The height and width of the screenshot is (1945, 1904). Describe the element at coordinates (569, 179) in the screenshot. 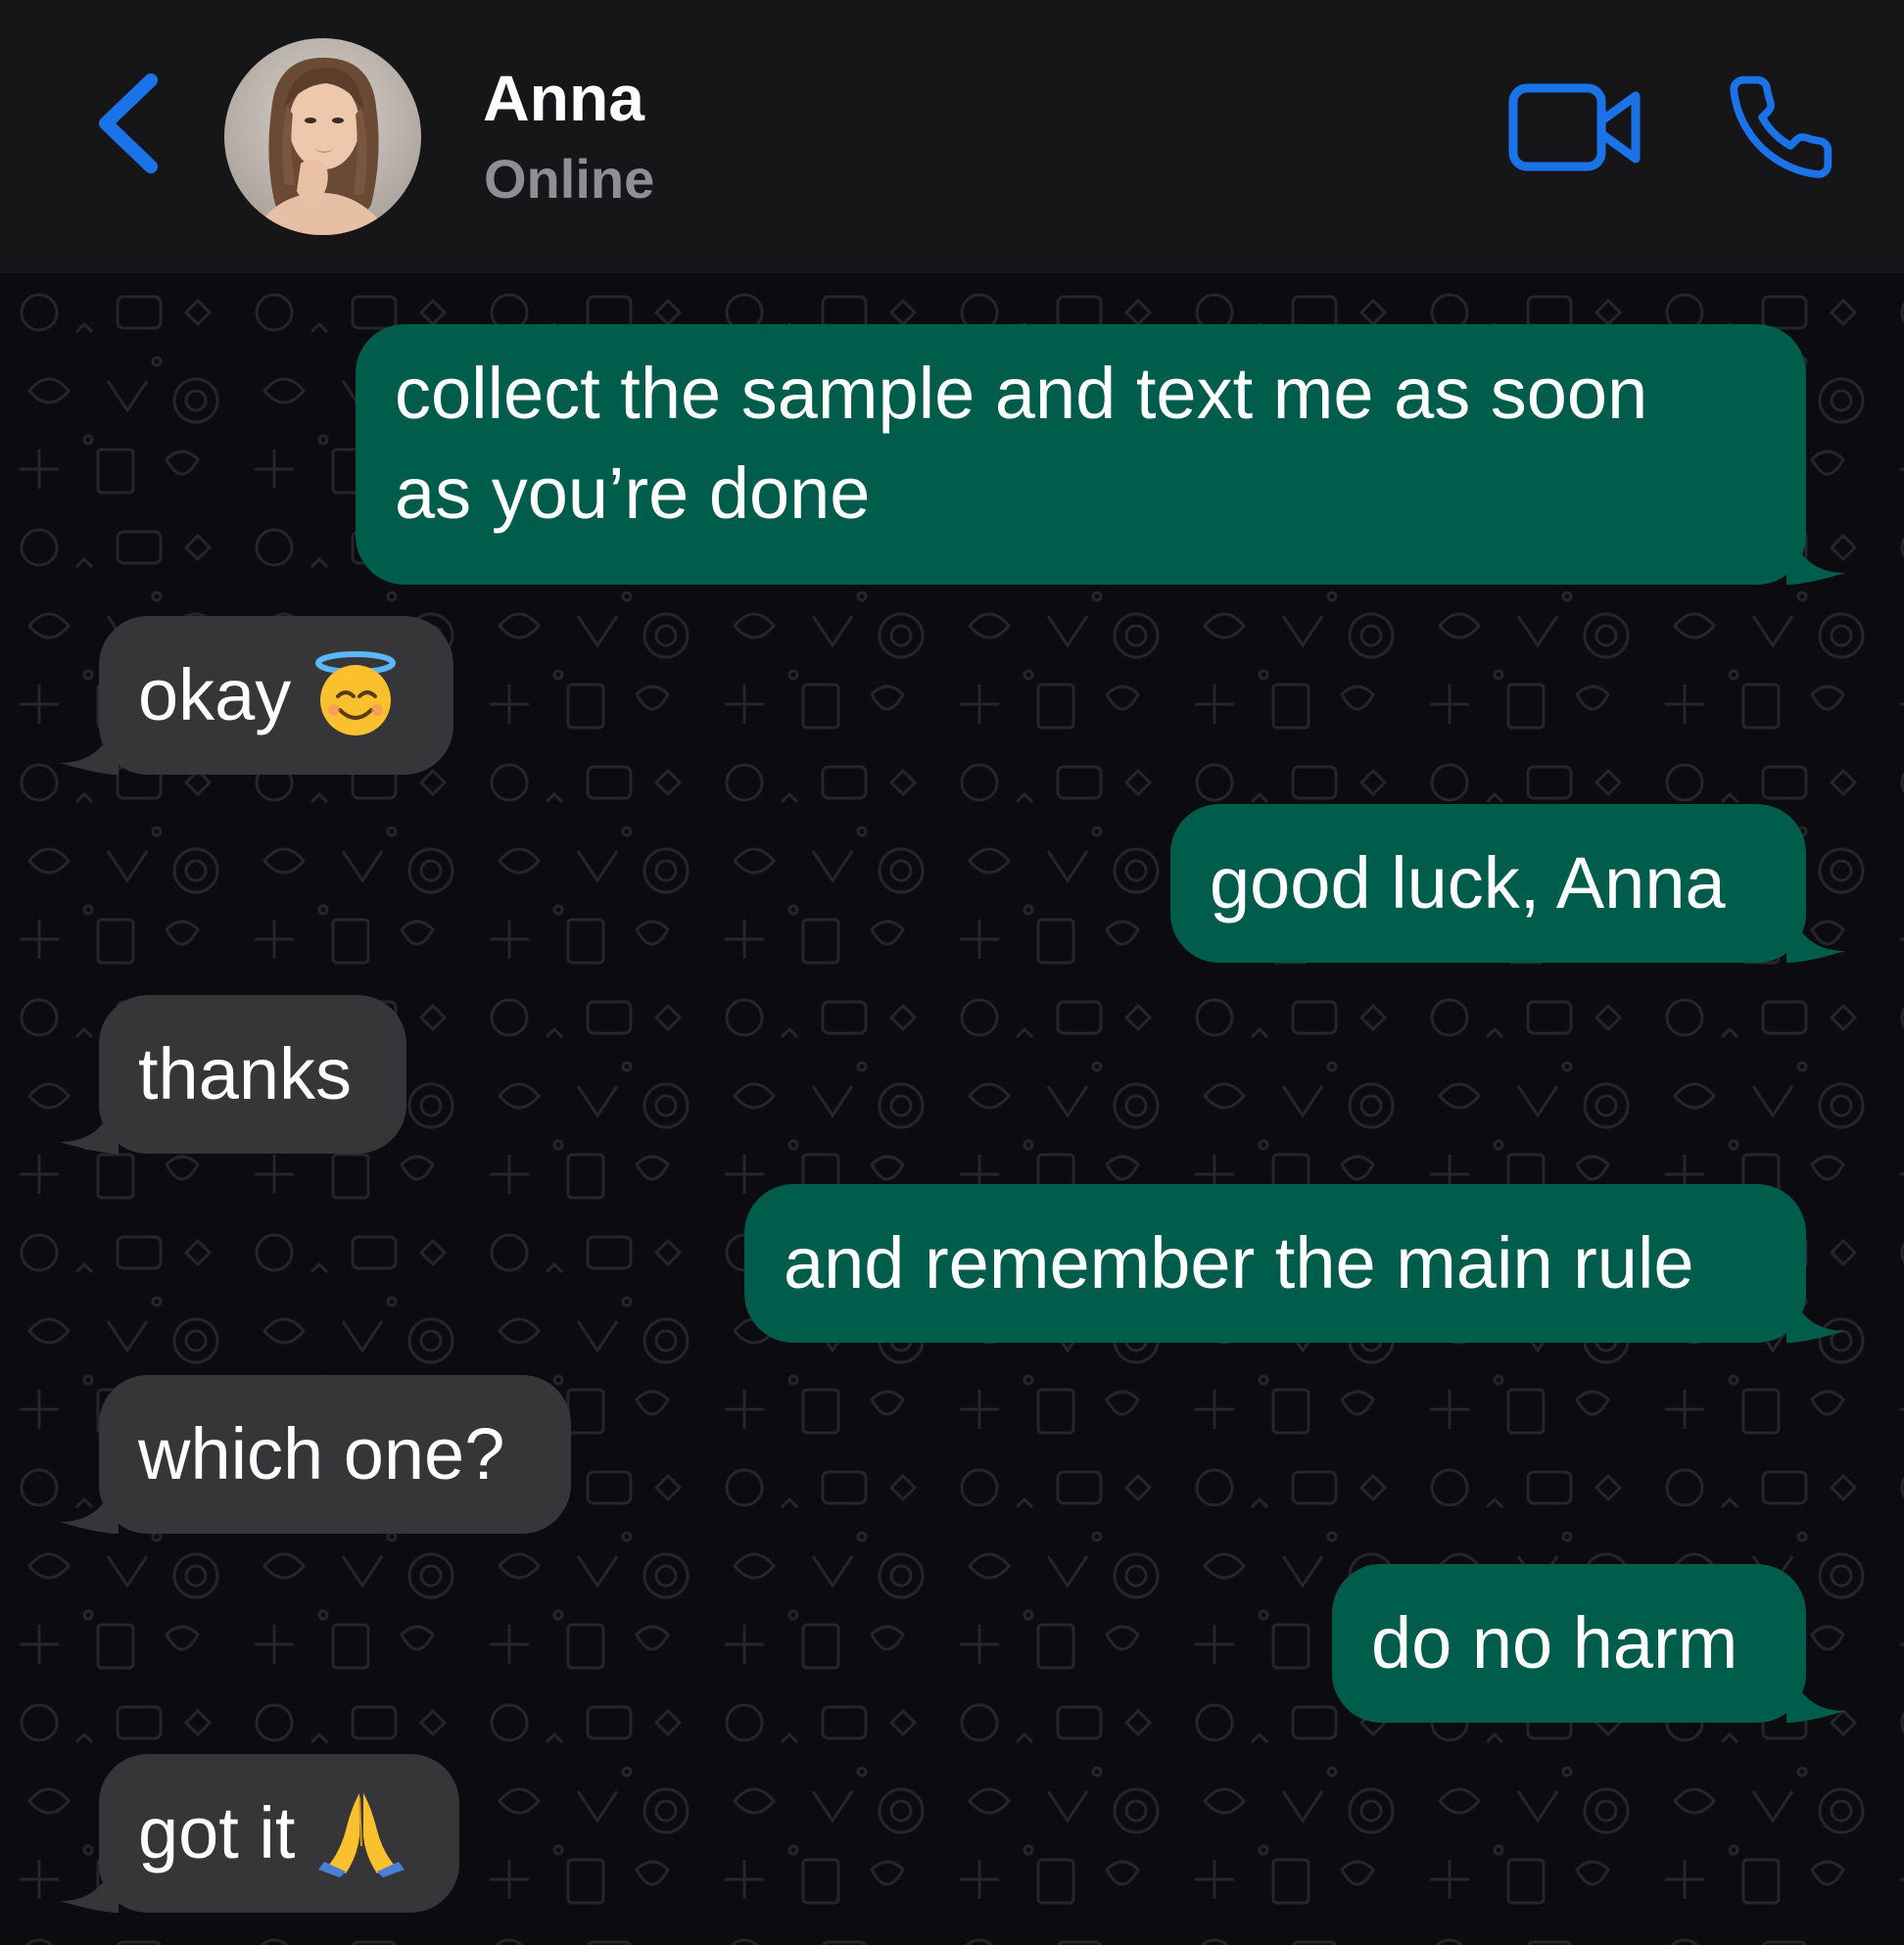

I see `contact-status: Online` at that location.